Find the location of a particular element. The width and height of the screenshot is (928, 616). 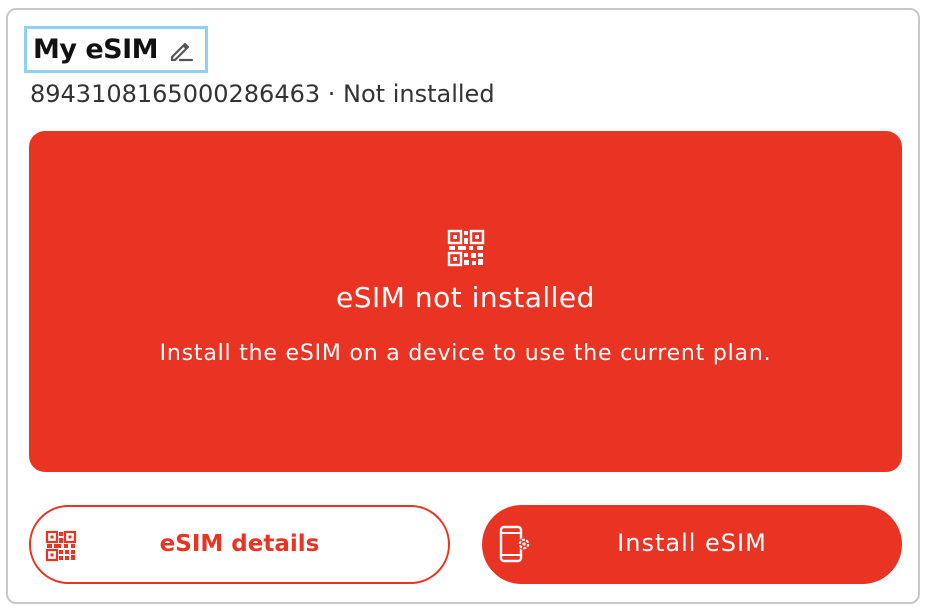

title-focus-box: My eSIM is located at coordinates (116, 49).